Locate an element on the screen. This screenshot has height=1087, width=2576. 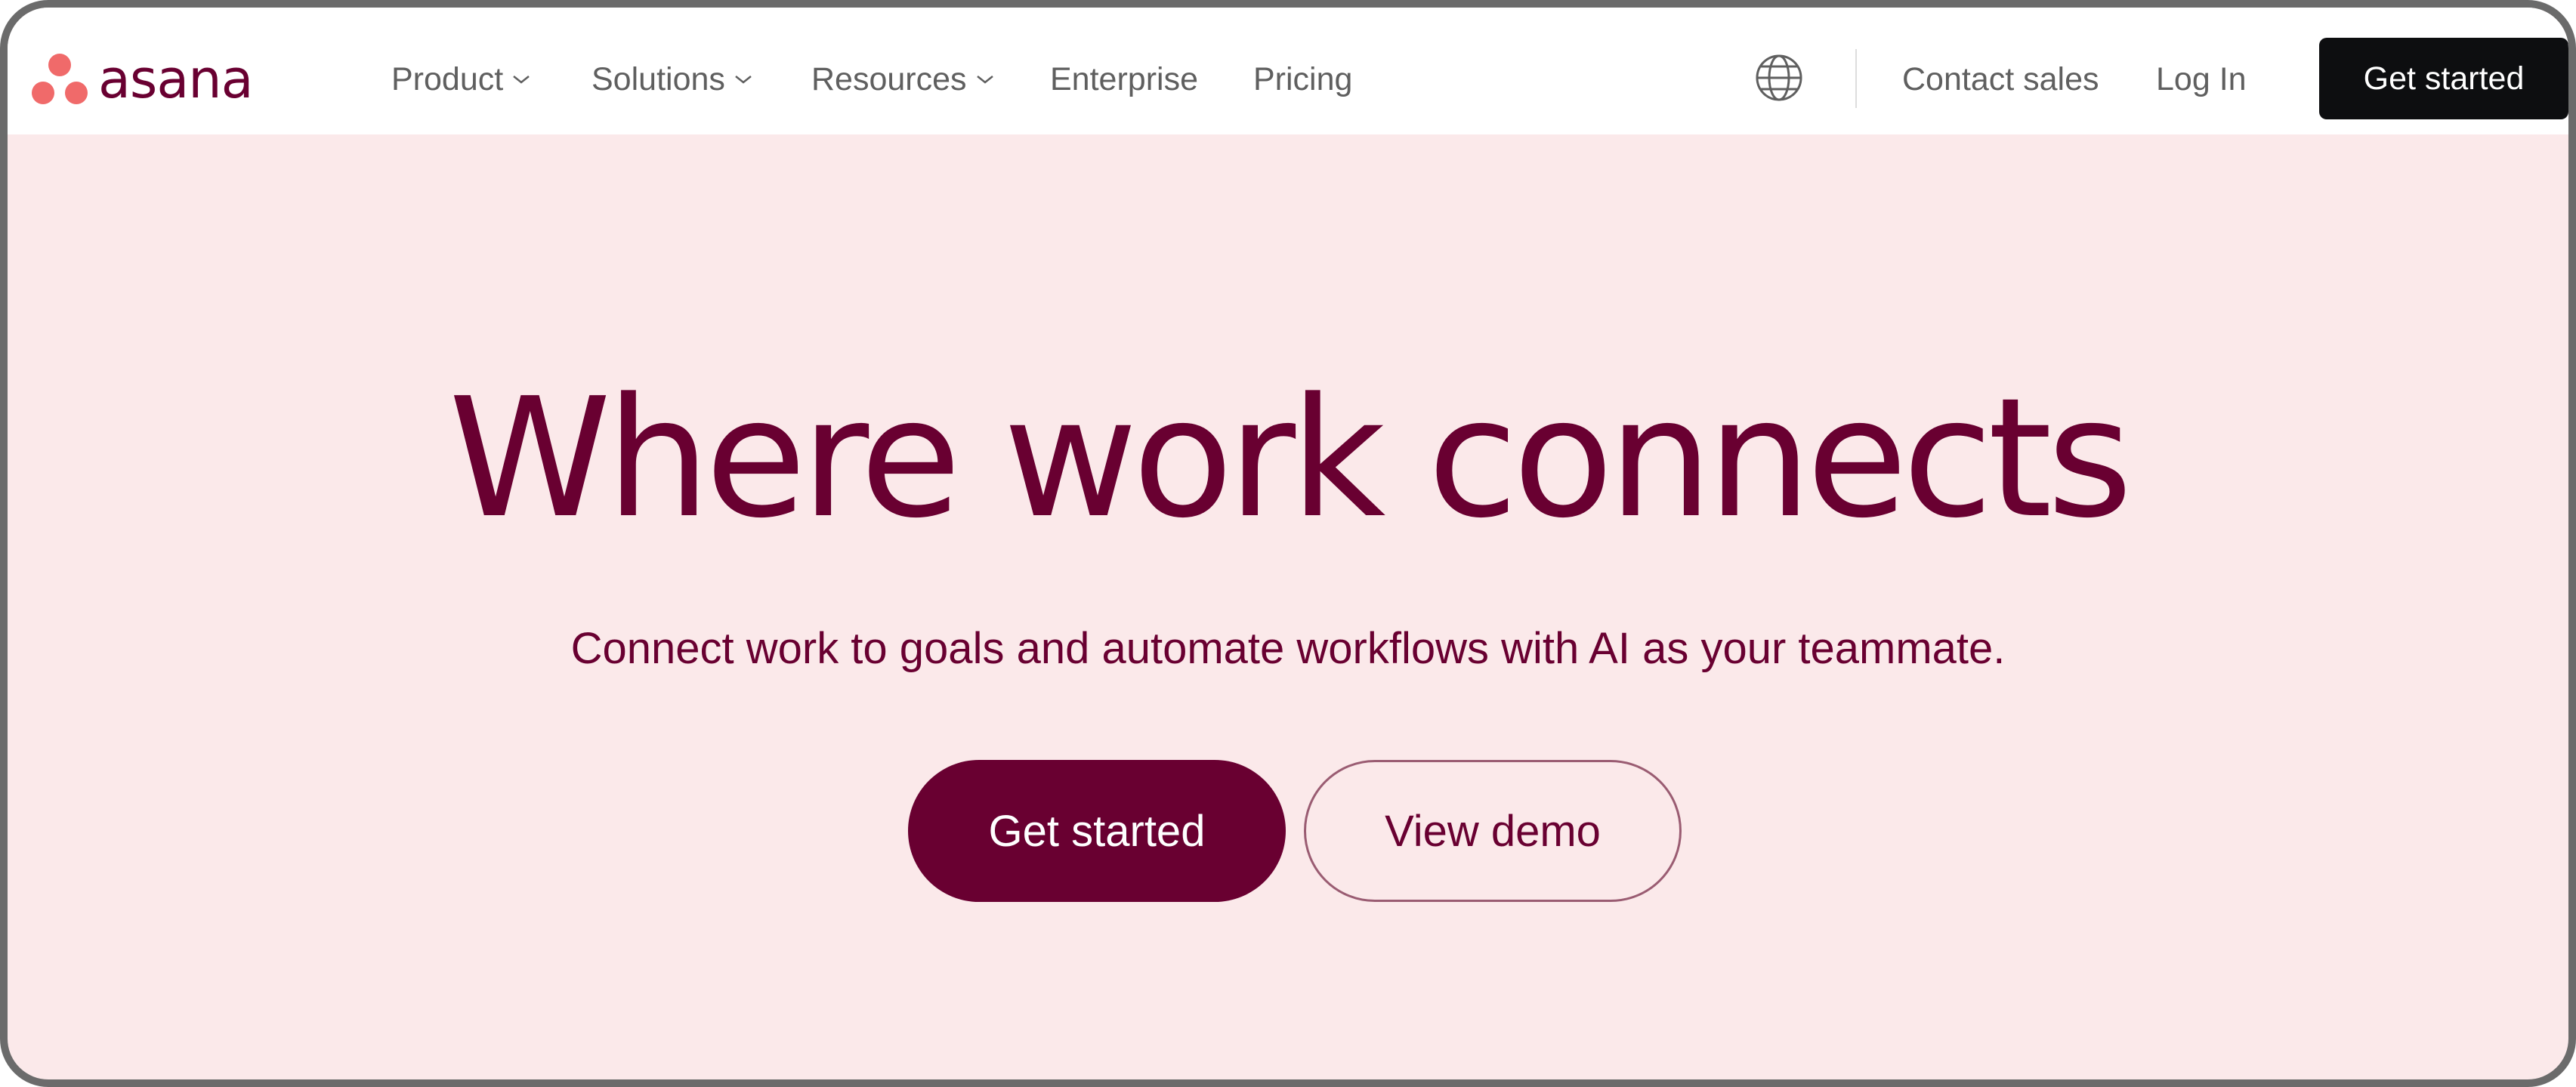
contact-sales-link: Contact sales is located at coordinates (2000, 79).